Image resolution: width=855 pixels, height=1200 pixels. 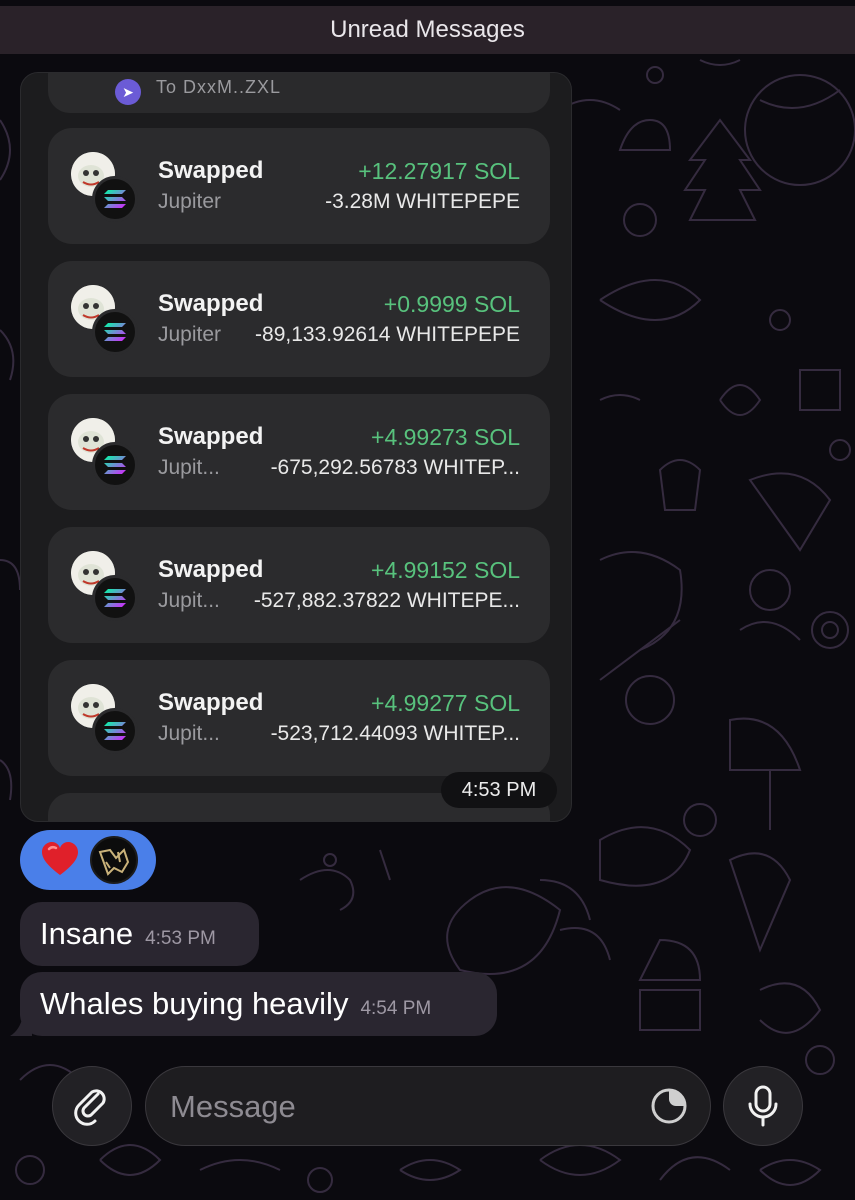 I want to click on transaction-gain: +4.99152 SOL, so click(x=445, y=570).